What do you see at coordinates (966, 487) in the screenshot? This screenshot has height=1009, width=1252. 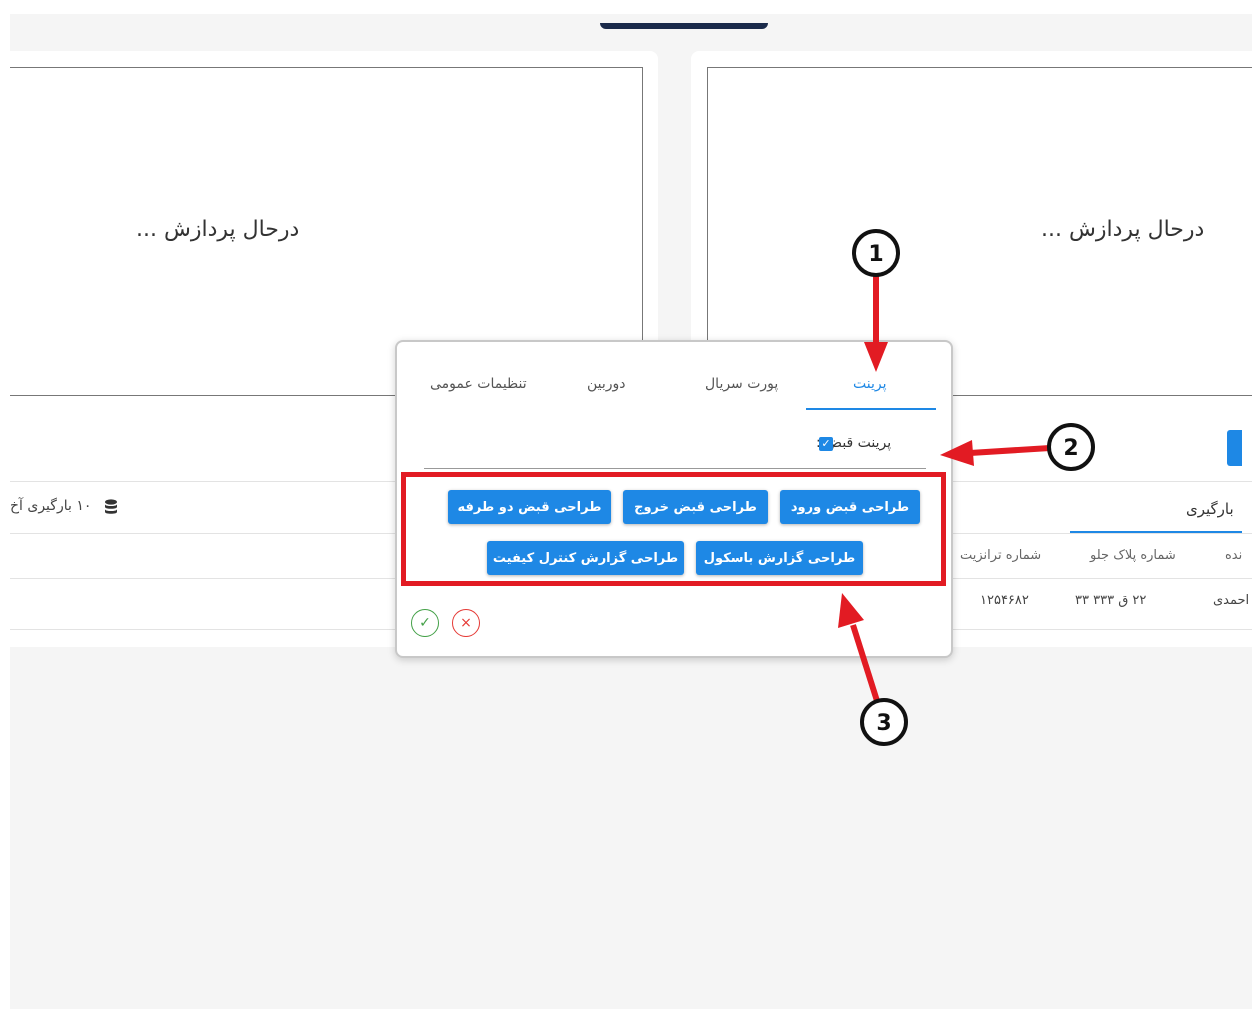 I see `annotation-overlay: 1 2 3` at bounding box center [966, 487].